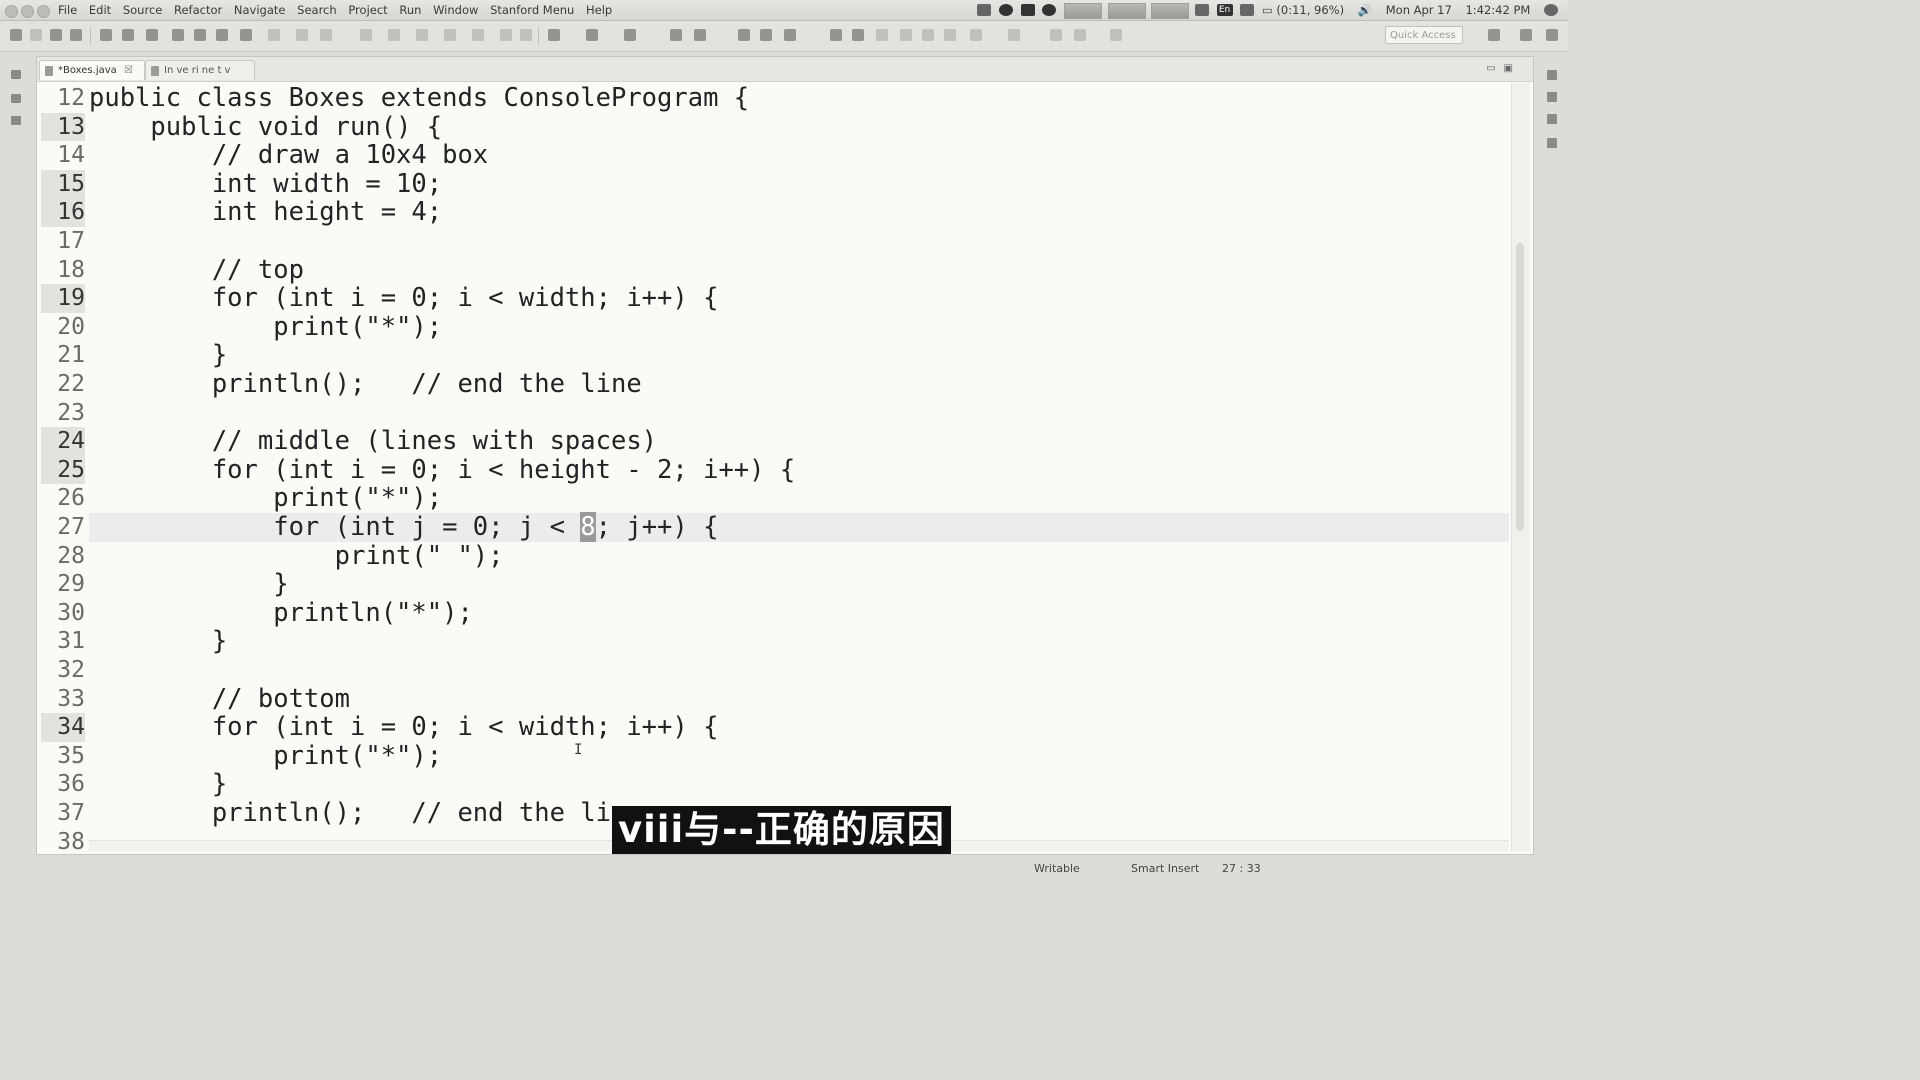  Describe the element at coordinates (178, 35) in the screenshot. I see `bookmark-icon` at that location.